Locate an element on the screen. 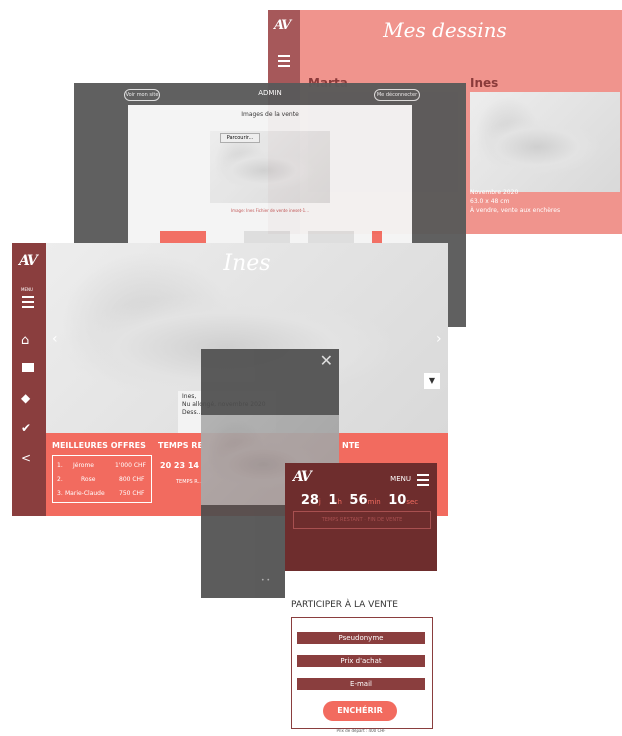 This screenshot has height=736, width=622. artwork-thumbnail is located at coordinates (545, 142).